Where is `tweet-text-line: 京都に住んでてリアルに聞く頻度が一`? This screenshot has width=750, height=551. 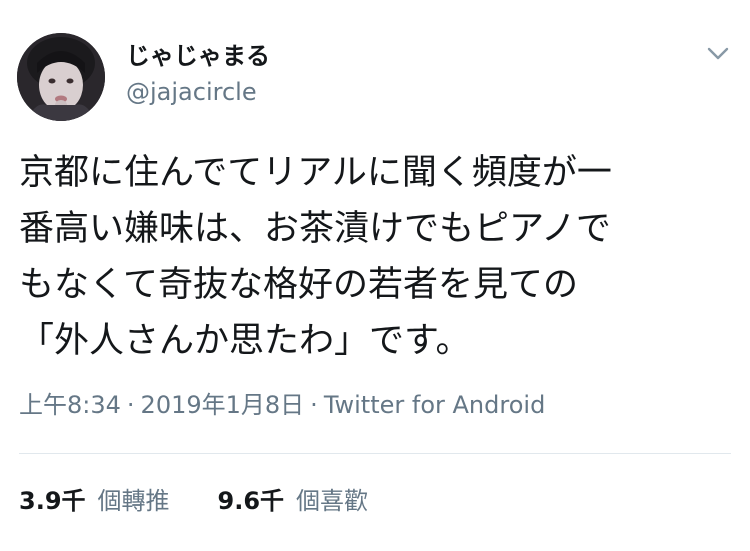
tweet-text-line: 京都に住んでてリアルに聞く頻度が一 is located at coordinates (315, 173).